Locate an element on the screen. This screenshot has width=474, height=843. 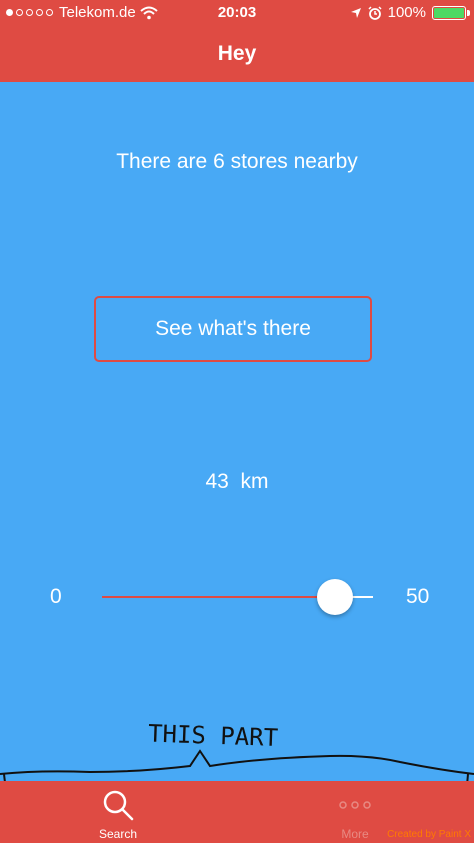
battery-percent: 100% is located at coordinates (406, 12).